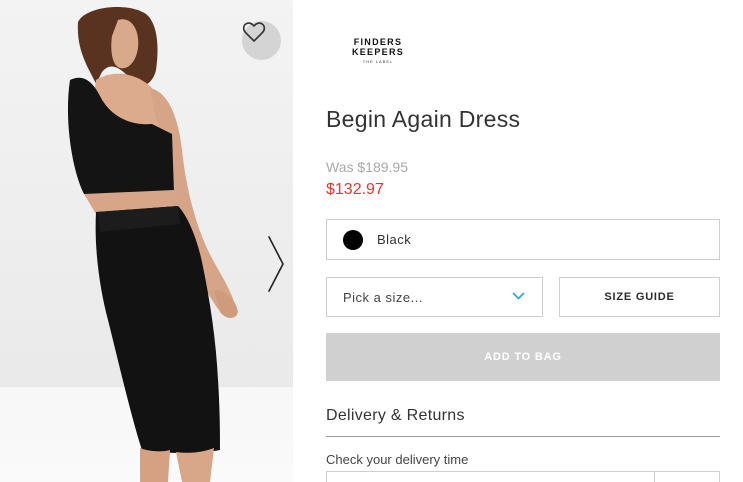  Describe the element at coordinates (378, 61) in the screenshot. I see `brand-subtitle: THE LABEL` at that location.